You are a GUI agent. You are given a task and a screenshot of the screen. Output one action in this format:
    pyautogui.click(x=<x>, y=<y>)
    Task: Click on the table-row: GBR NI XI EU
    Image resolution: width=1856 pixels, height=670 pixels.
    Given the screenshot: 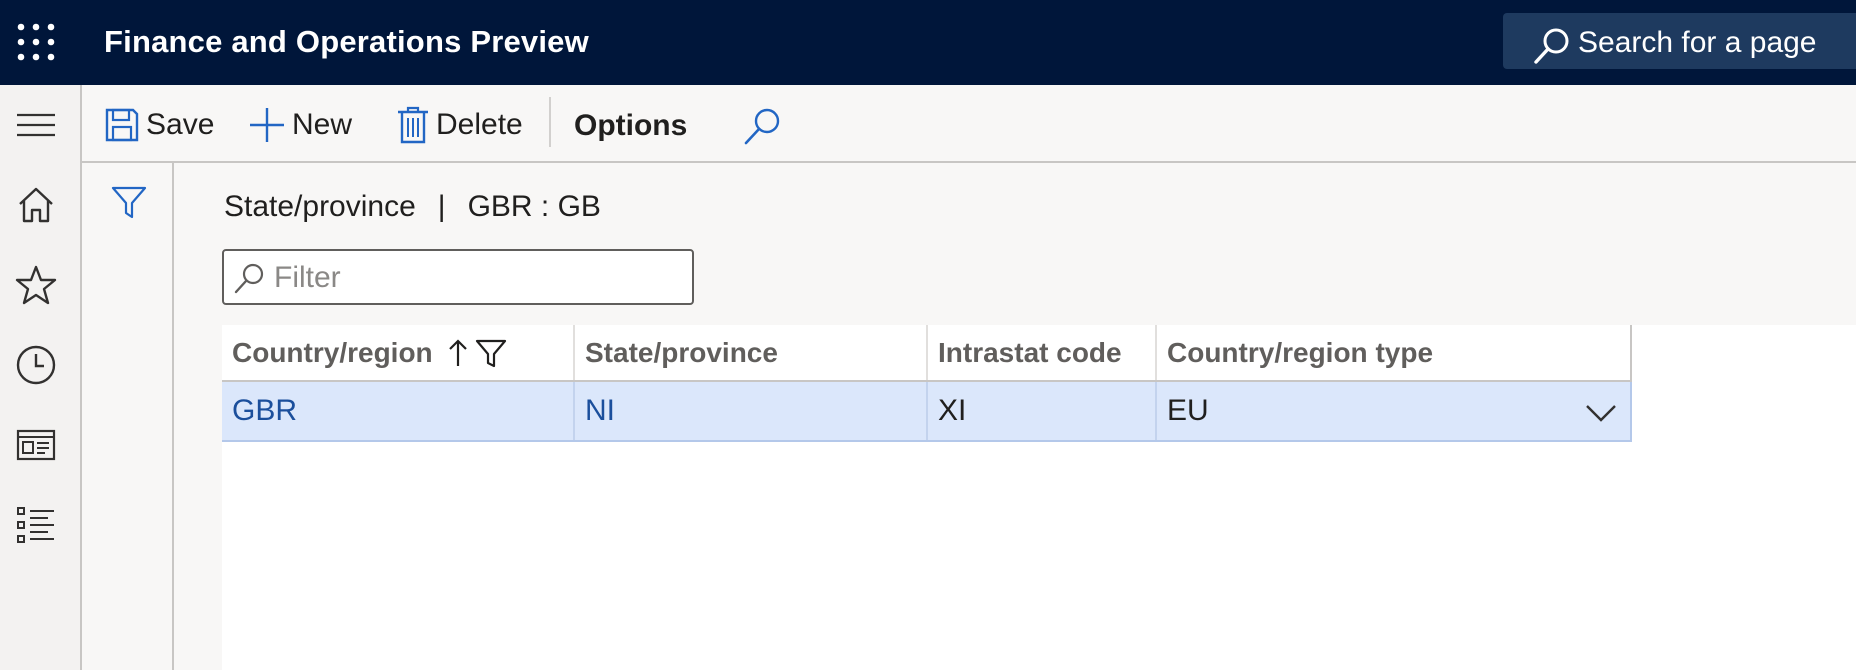 What is the action you would take?
    pyautogui.click(x=927, y=412)
    